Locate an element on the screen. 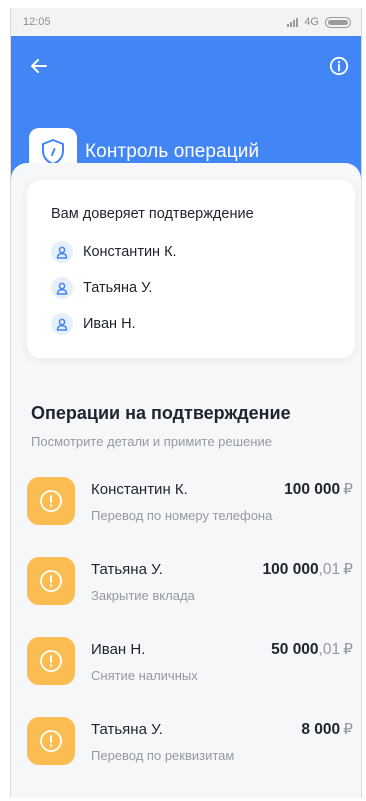  operation-amount: 100 000 ₽ is located at coordinates (318, 489).